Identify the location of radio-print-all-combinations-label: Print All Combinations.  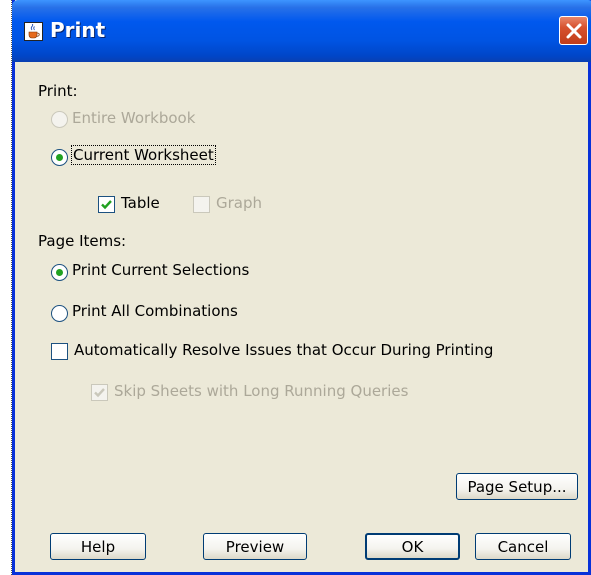
(155, 311).